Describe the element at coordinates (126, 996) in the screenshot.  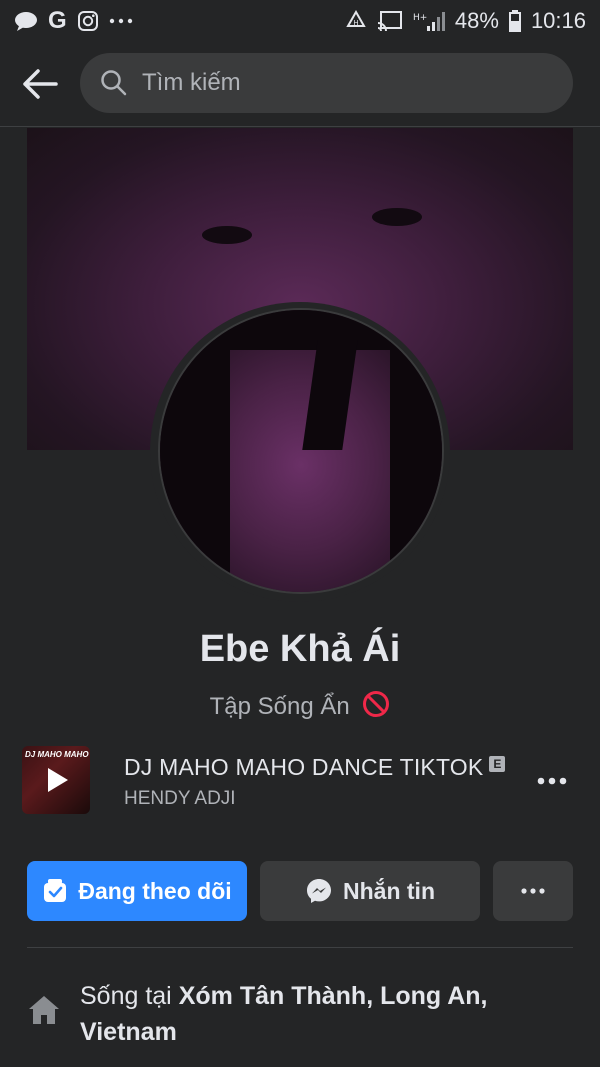
I see `lives-in-prefix: Sống tại` at that location.